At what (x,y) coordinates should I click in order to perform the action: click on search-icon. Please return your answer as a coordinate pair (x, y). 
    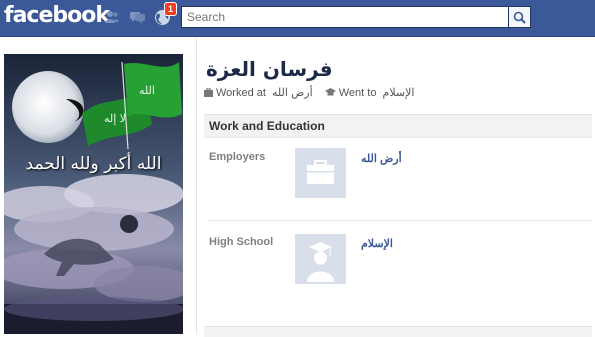
    Looking at the image, I should click on (519, 17).